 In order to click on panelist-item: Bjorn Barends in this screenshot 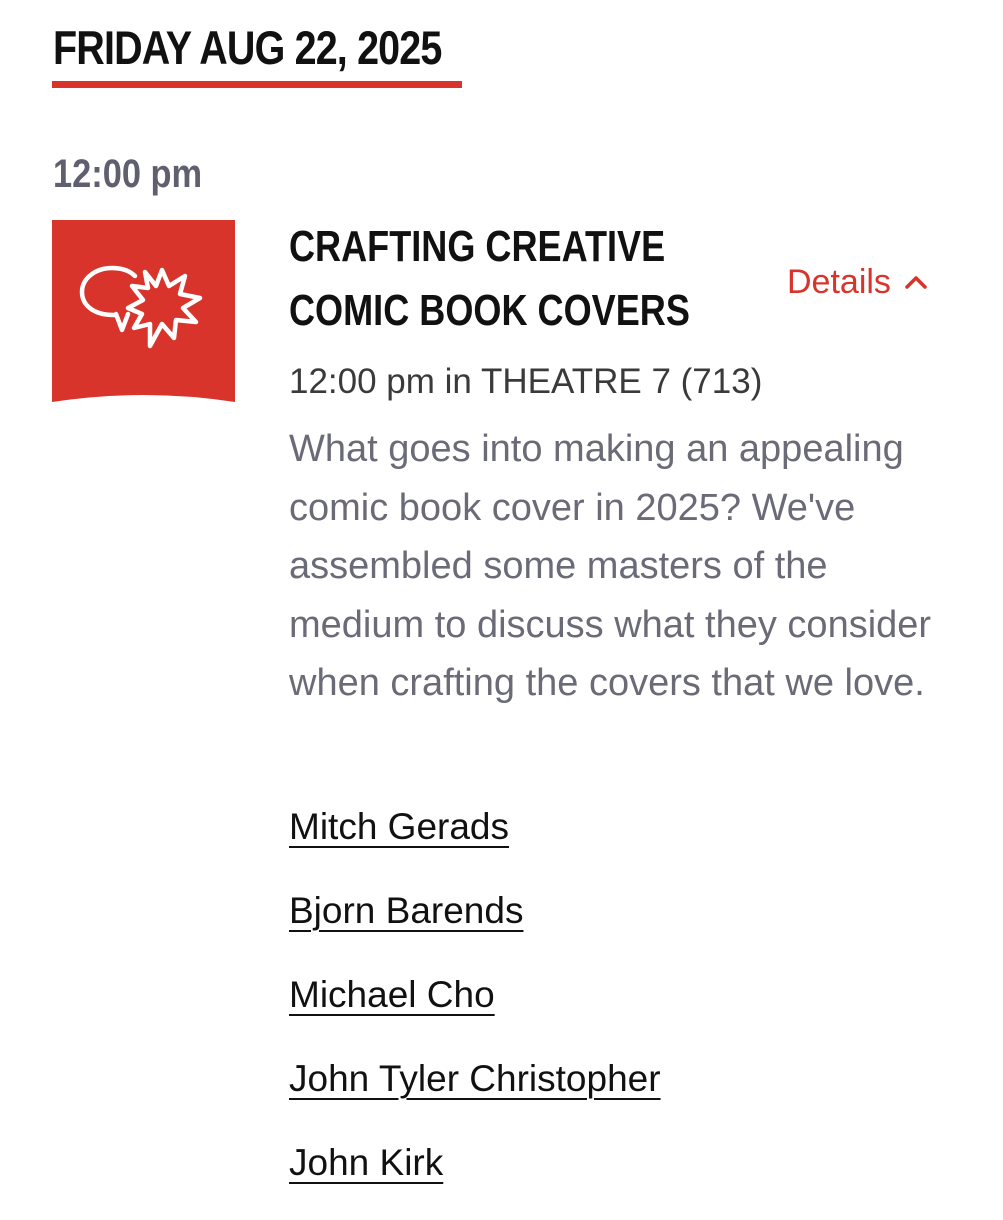, I will do `click(475, 926)`.